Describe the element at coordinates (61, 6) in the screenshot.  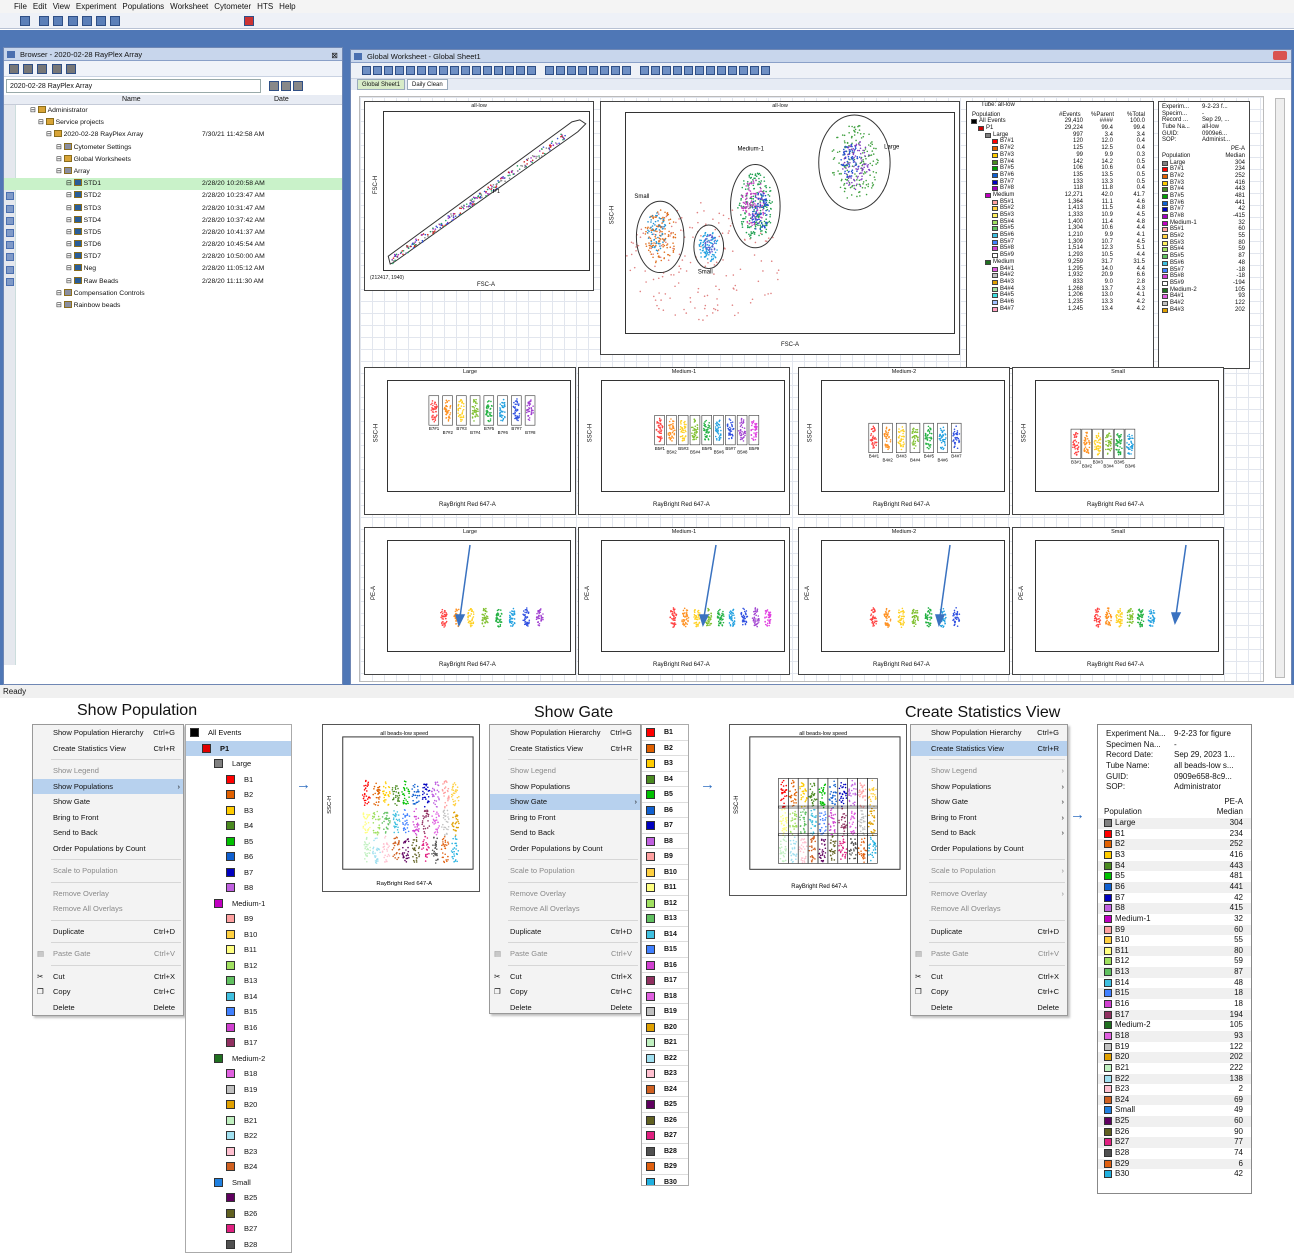
I see `menu-view: View` at that location.